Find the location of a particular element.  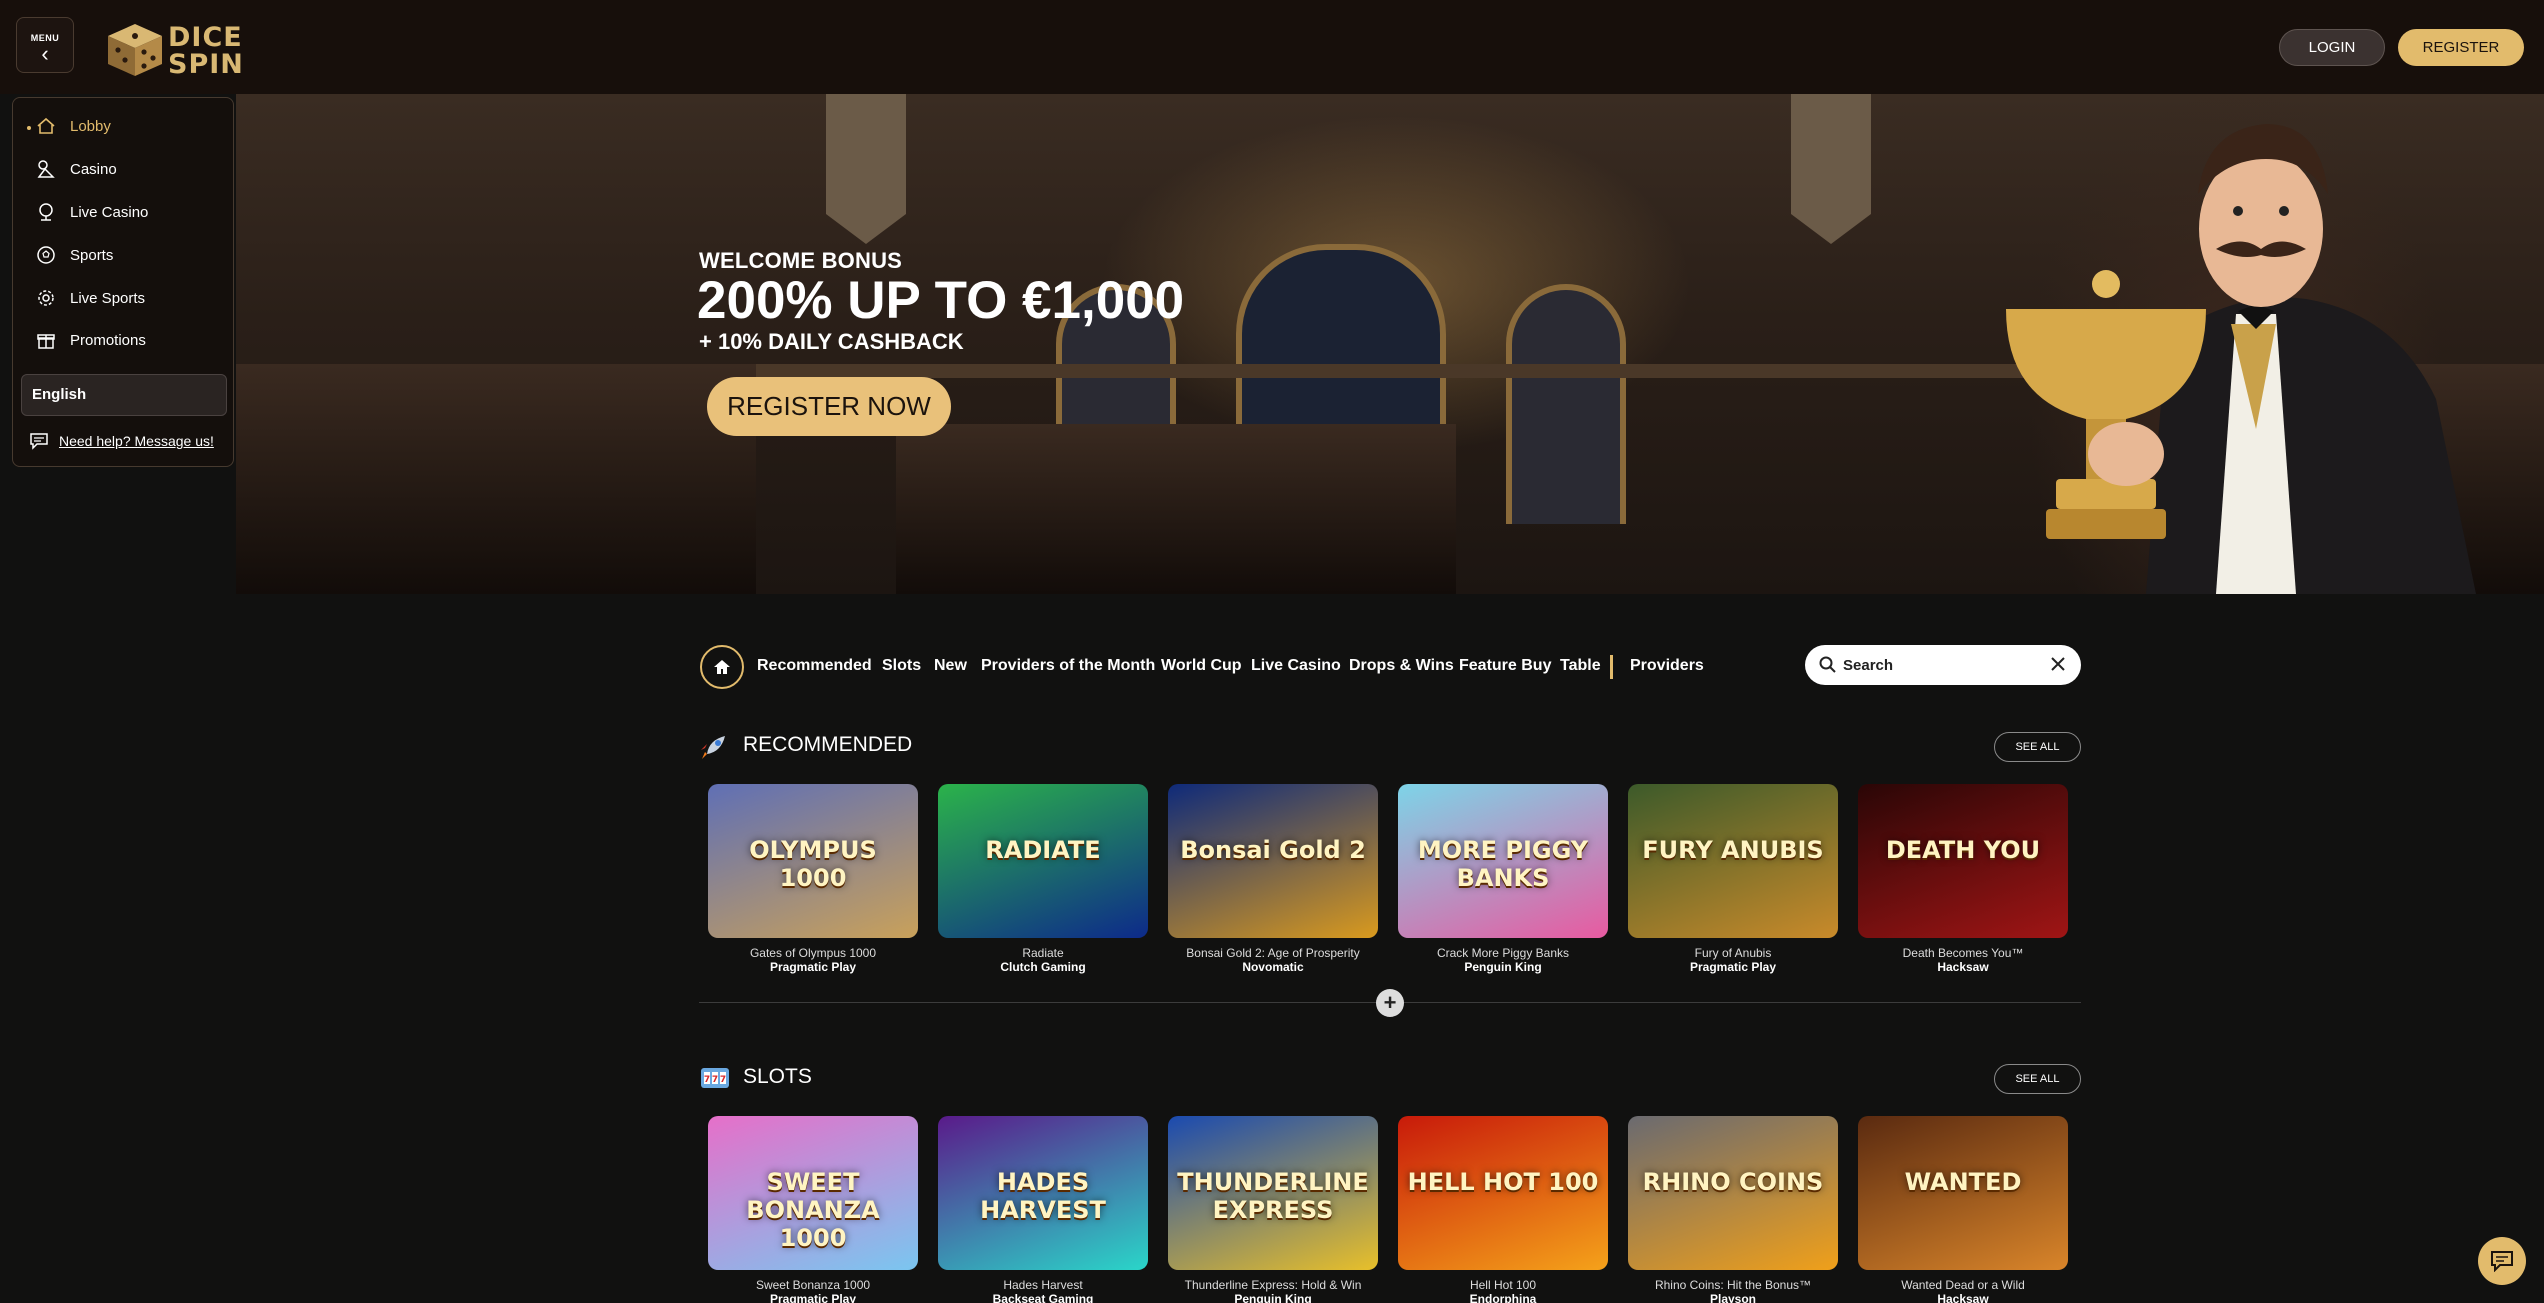

tab-providers: Providers is located at coordinates (1667, 666).